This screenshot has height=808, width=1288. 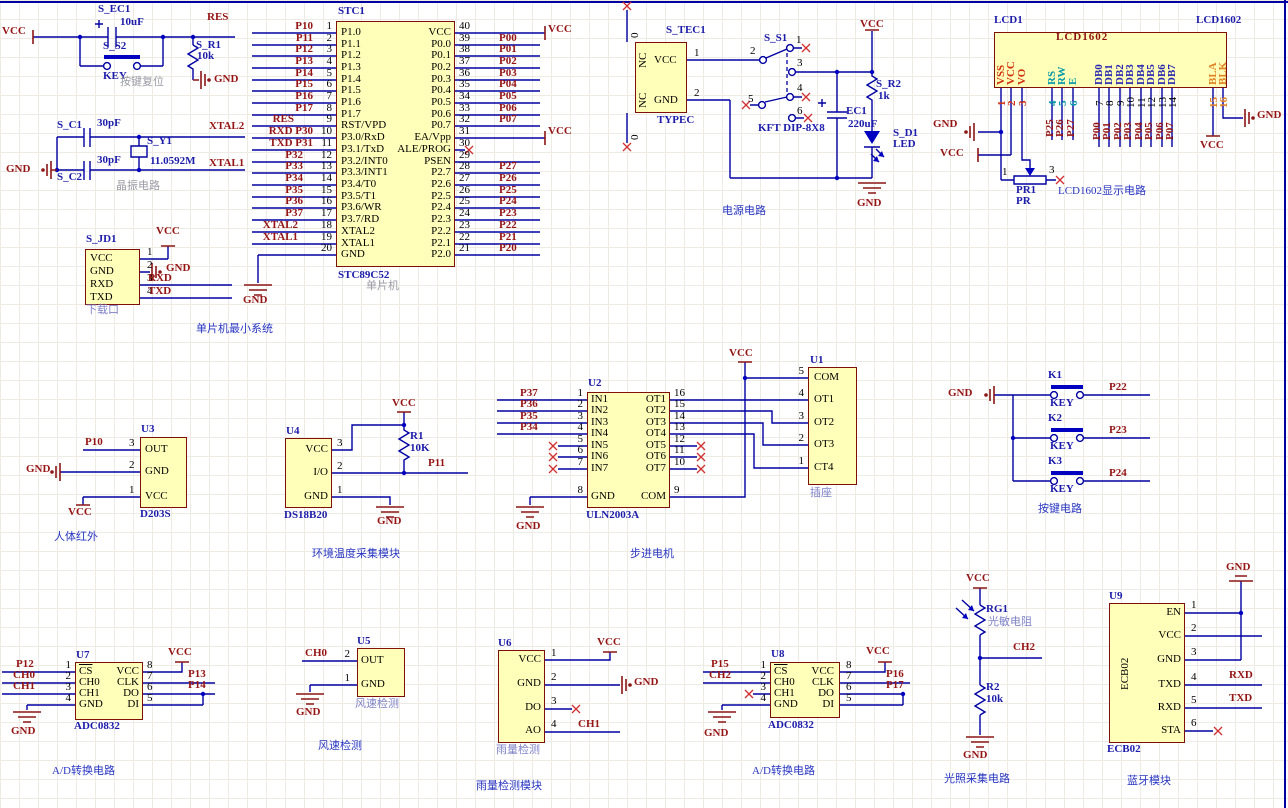 I want to click on chip-designator: U4, so click(x=293, y=431).